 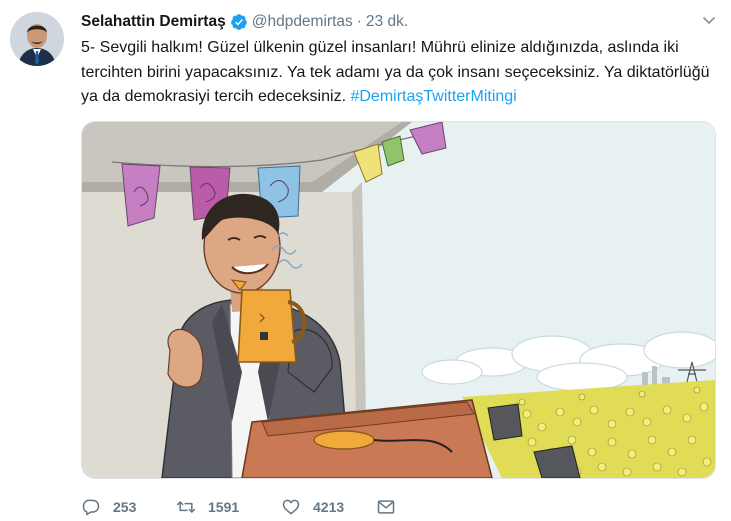 I want to click on retweet-count: 1591, so click(x=224, y=507).